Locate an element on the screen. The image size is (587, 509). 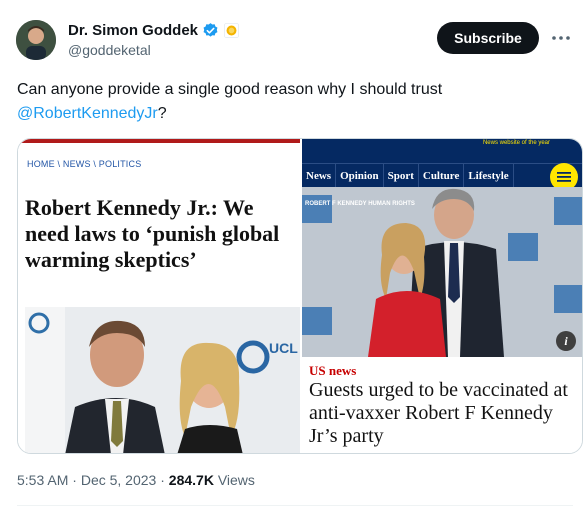
divider is located at coordinates (295, 505).